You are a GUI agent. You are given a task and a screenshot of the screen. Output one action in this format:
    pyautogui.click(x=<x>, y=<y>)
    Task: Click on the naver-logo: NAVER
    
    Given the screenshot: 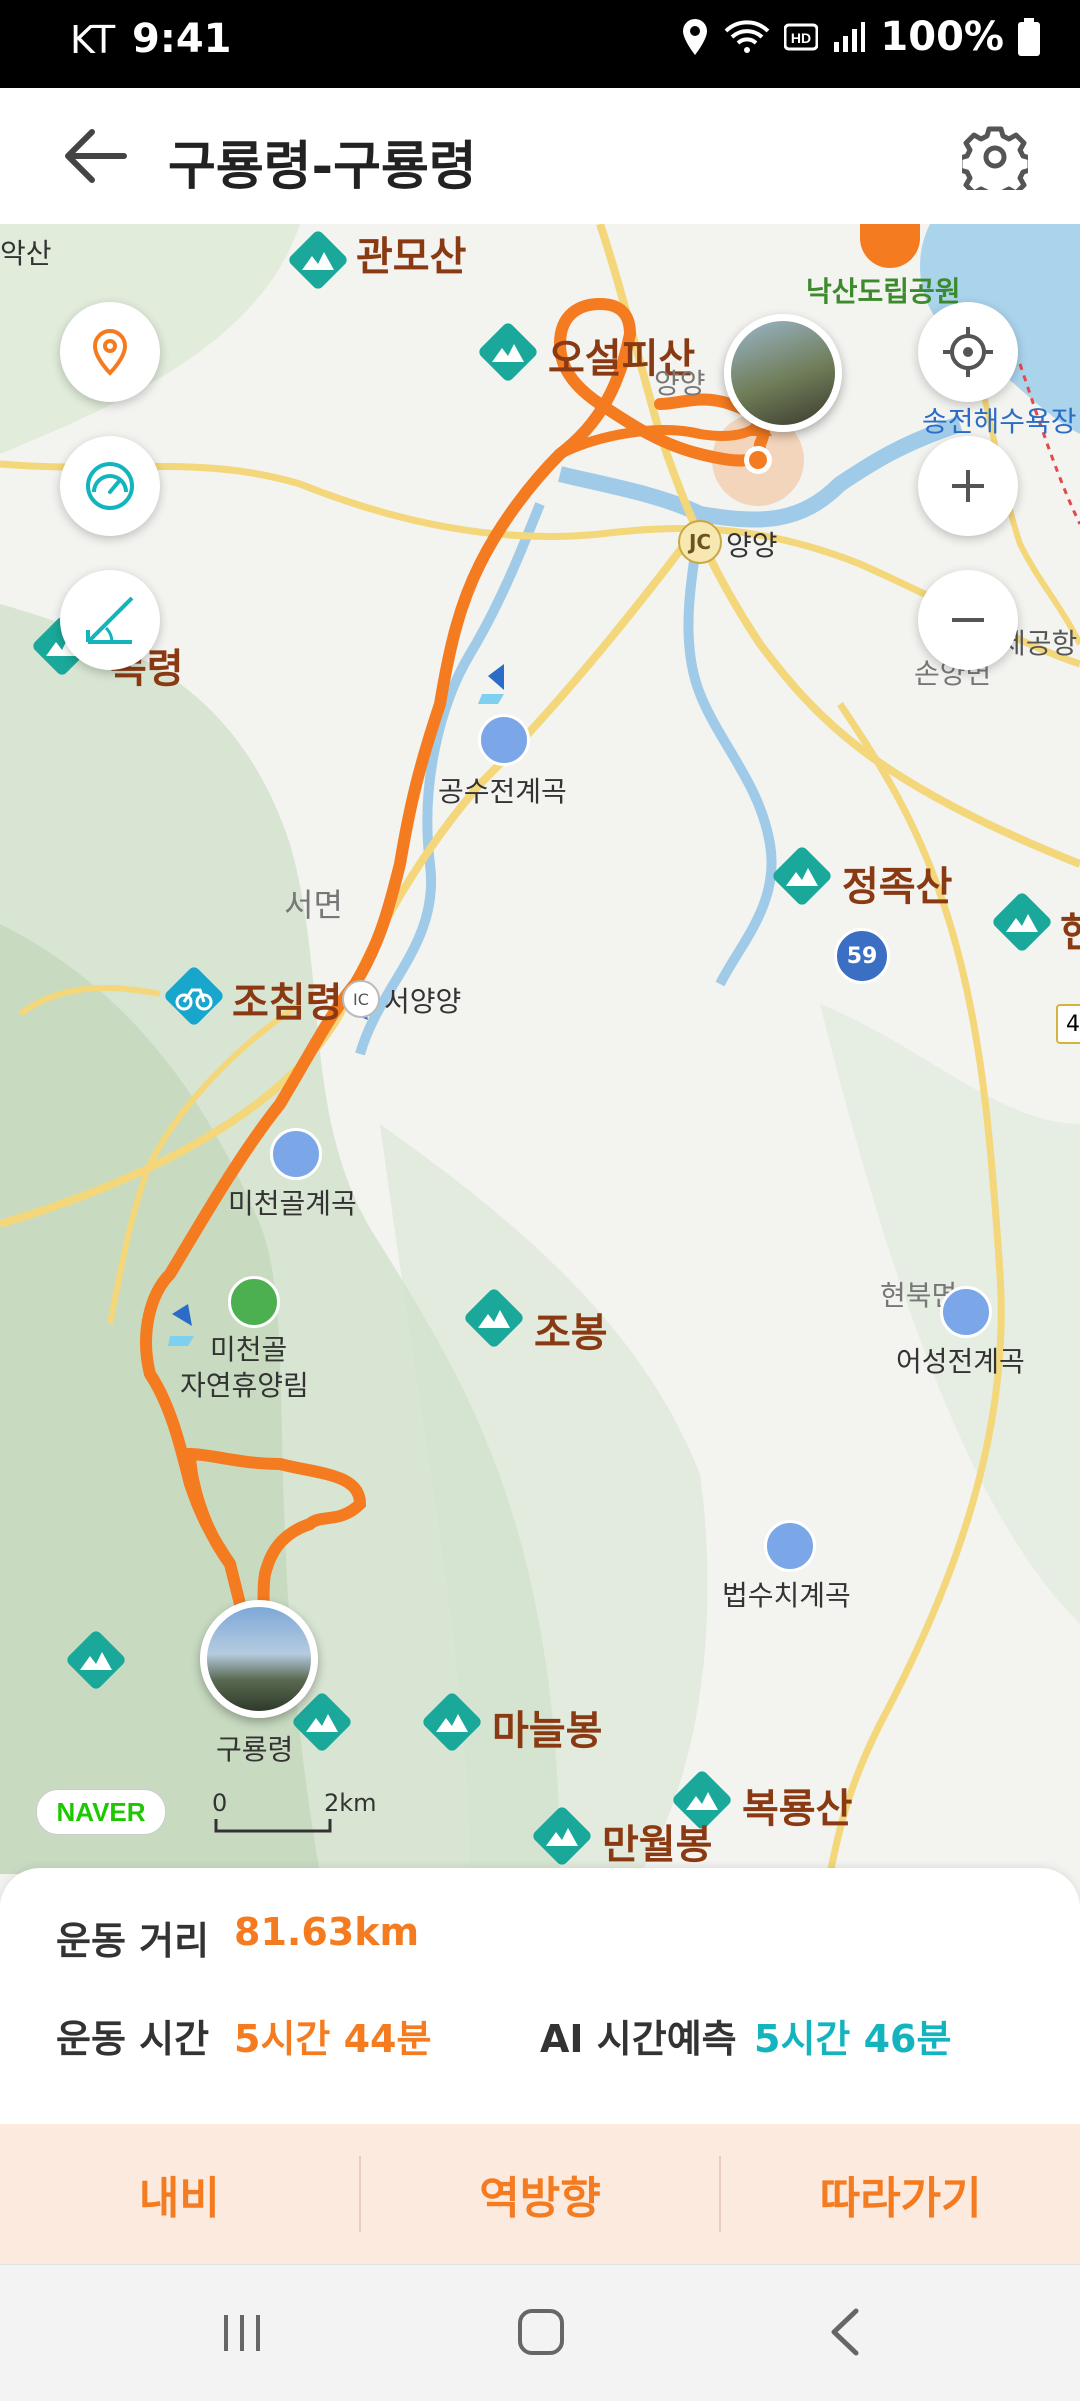 What is the action you would take?
    pyautogui.click(x=101, y=1812)
    